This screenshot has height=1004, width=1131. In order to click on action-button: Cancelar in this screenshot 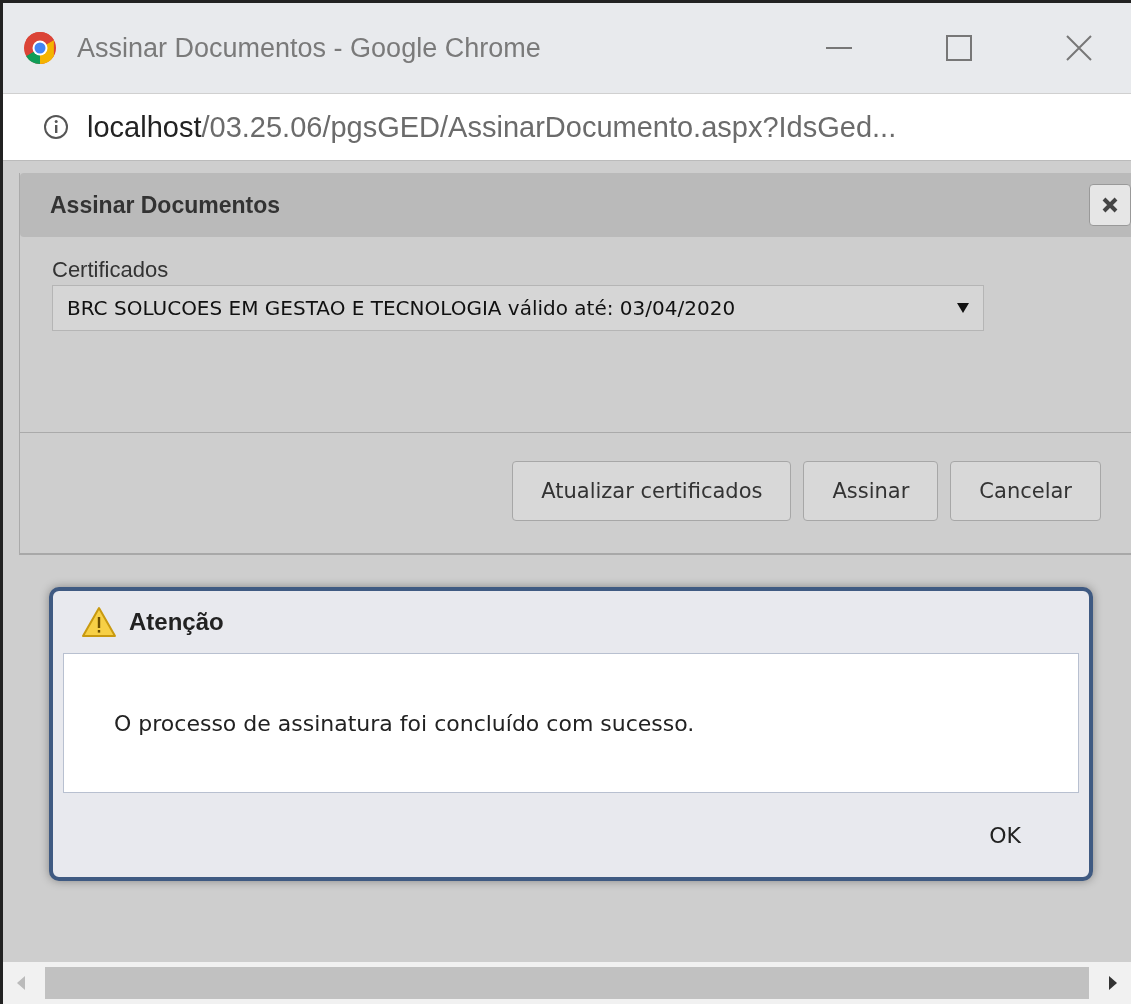, I will do `click(1025, 491)`.